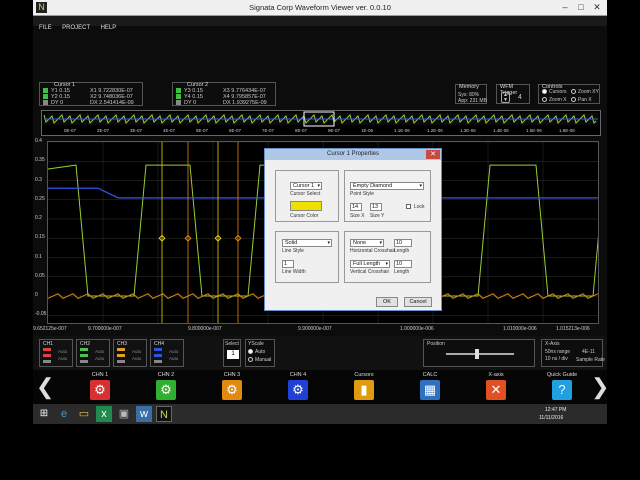  I want to click on cursor-color-swatch, so click(306, 206).